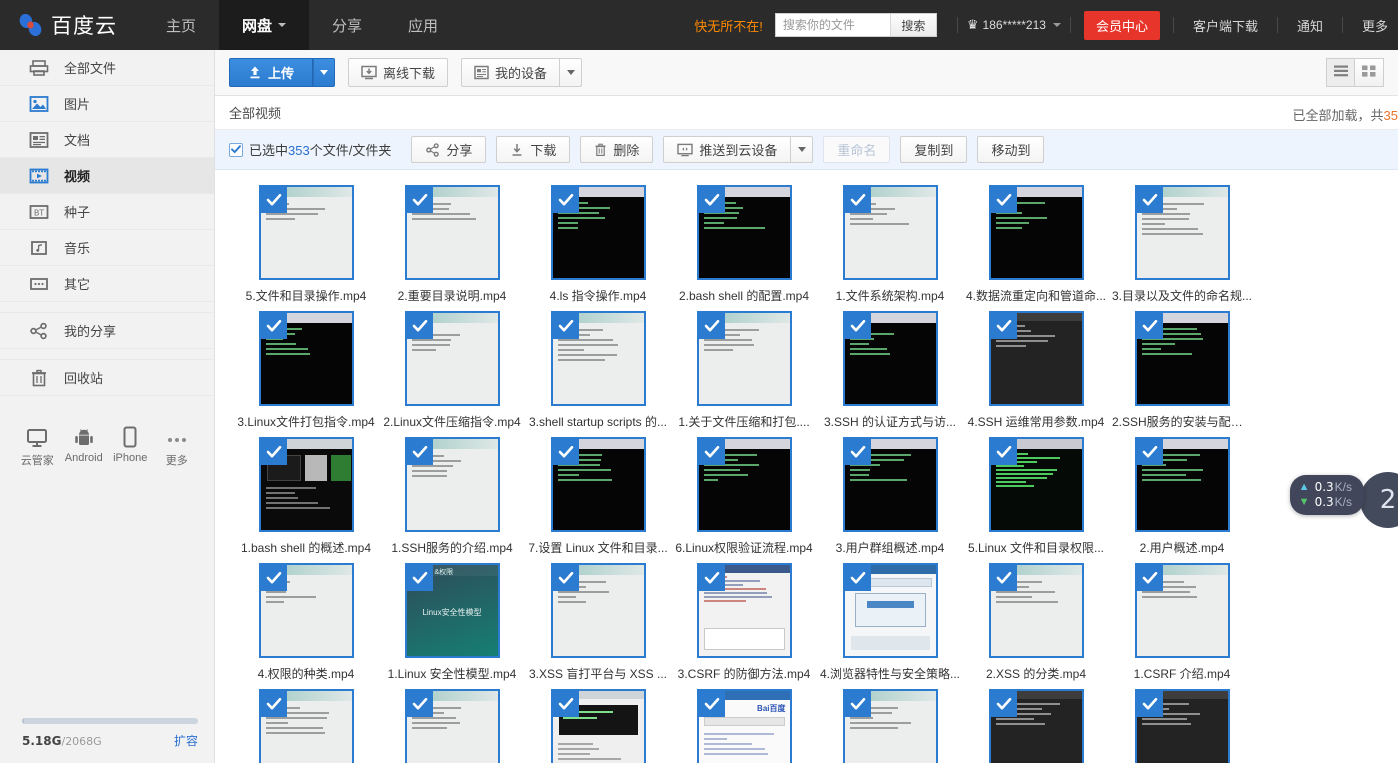 Image resolution: width=1398 pixels, height=763 pixels. I want to click on file-grid-item: 4.ls 指令操作.mp4, so click(598, 248).